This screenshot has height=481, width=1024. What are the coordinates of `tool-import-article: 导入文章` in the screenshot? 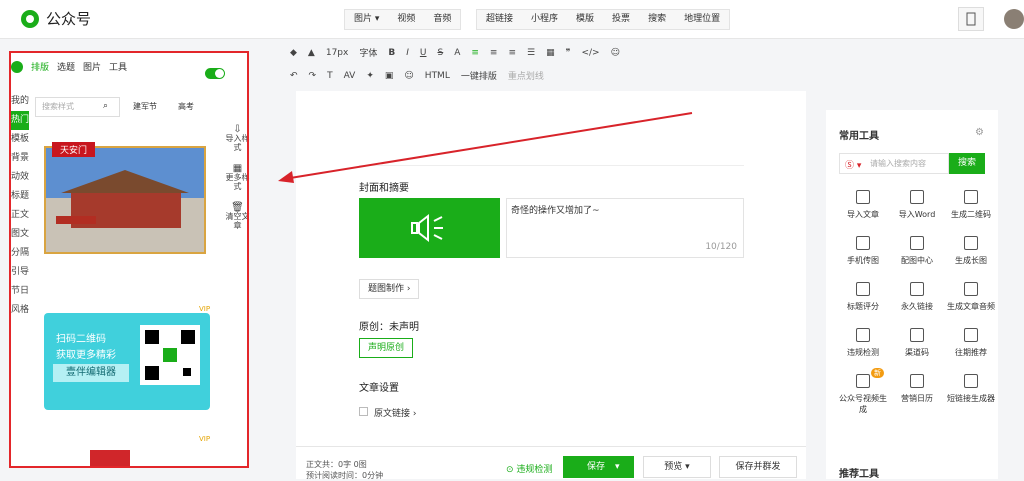 It's located at (863, 205).